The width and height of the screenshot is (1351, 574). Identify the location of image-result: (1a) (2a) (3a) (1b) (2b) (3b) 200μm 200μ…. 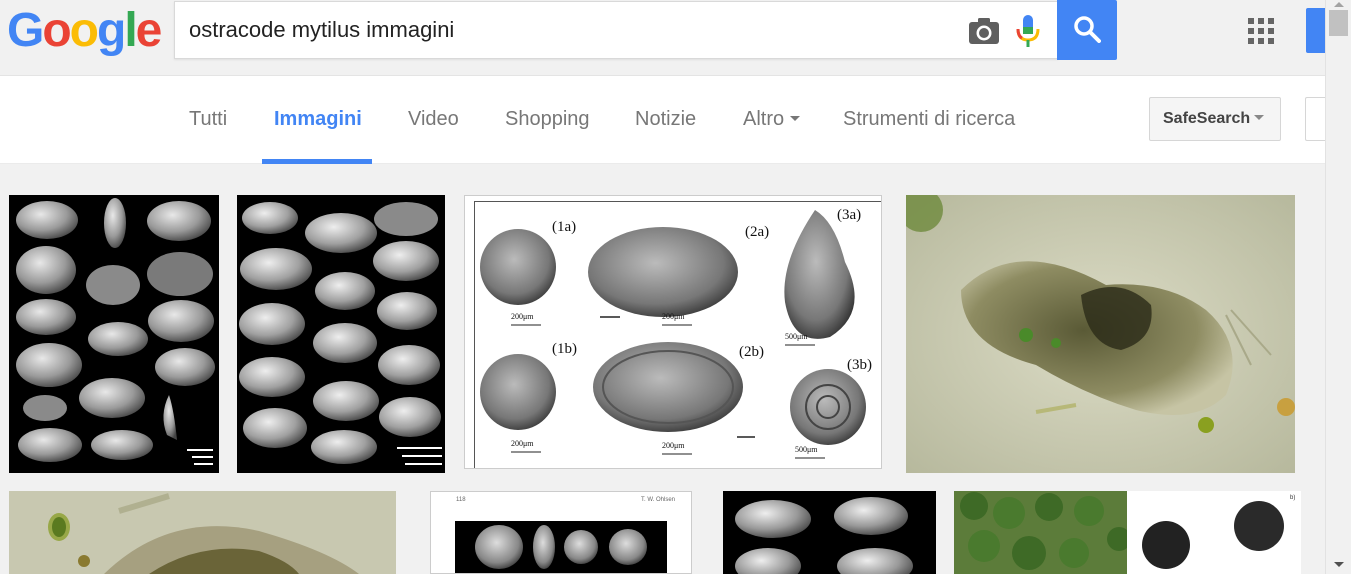
(673, 332).